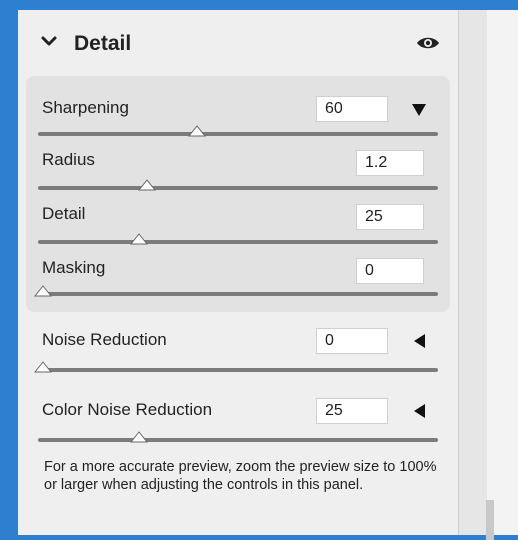  What do you see at coordinates (85, 107) in the screenshot?
I see `sharpening-label: Sharpening` at bounding box center [85, 107].